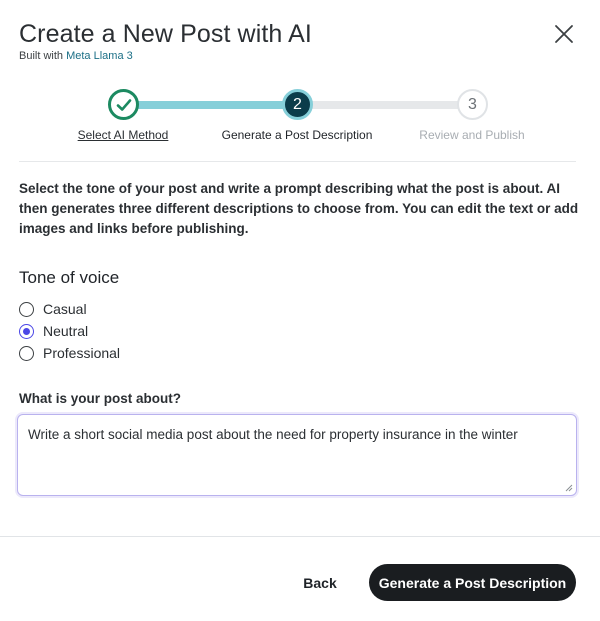 The height and width of the screenshot is (621, 600). I want to click on step-2-number: 2, so click(297, 104).